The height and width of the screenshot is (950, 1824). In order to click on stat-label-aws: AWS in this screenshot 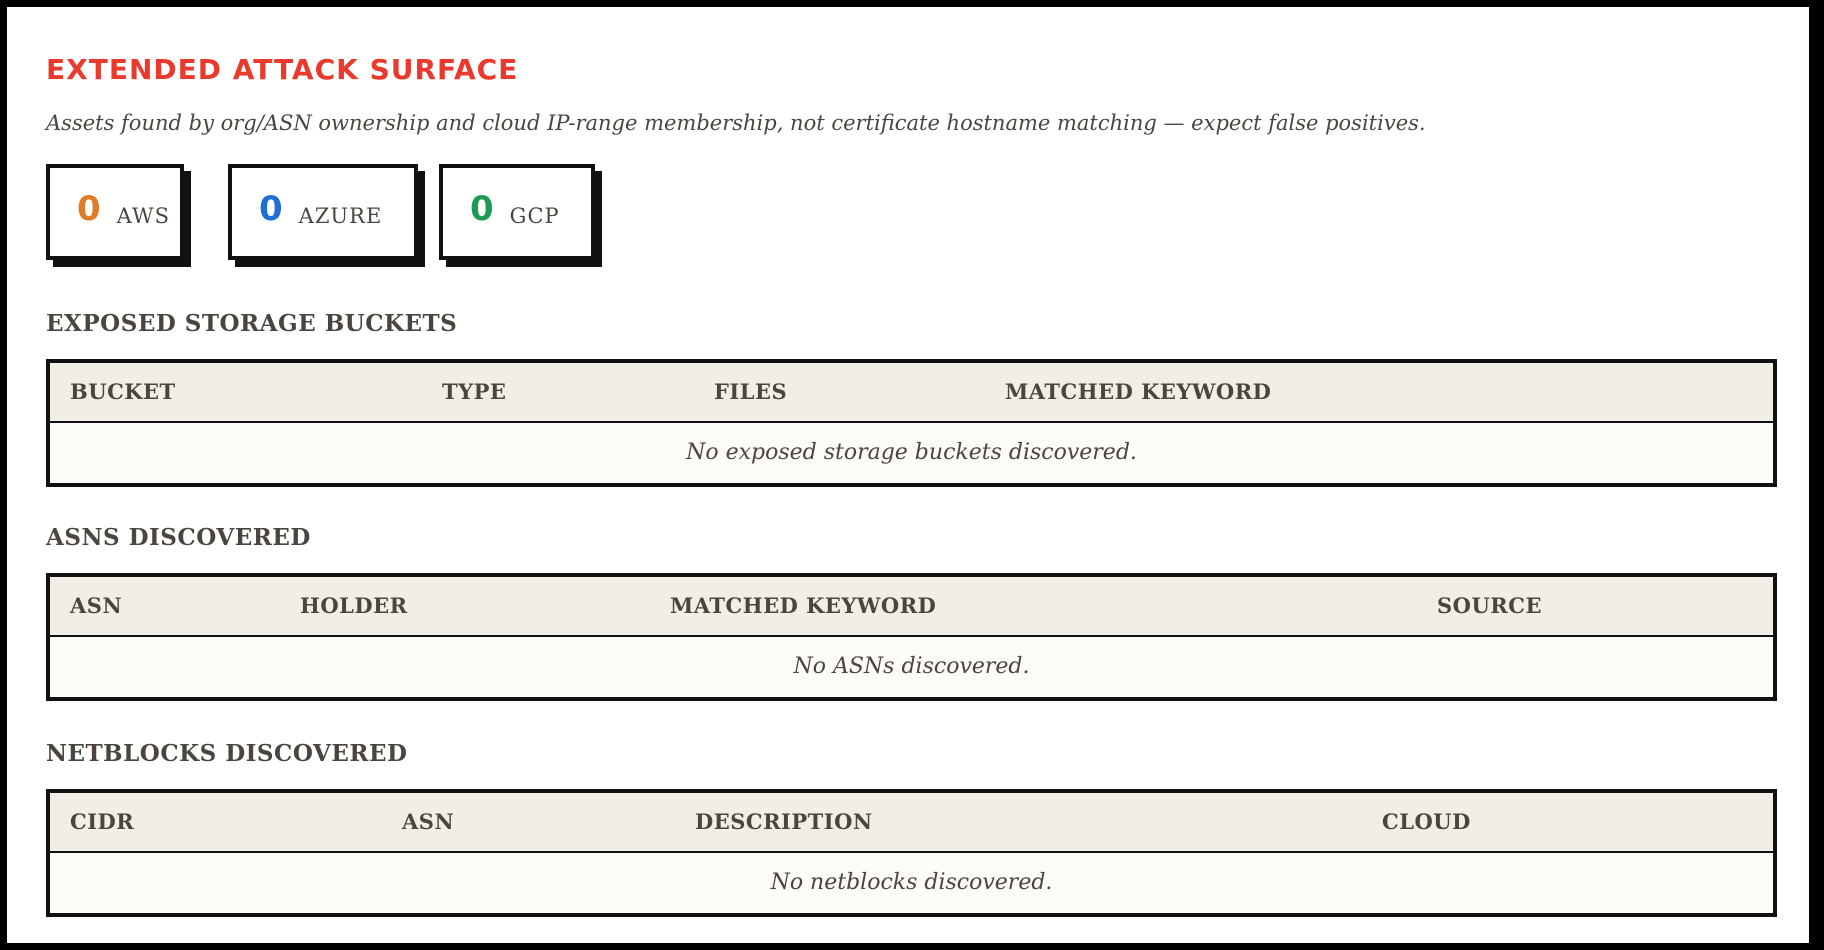, I will do `click(143, 216)`.